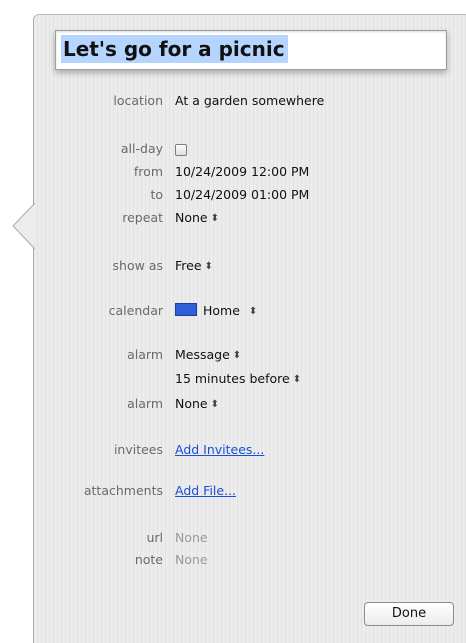  I want to click on calendar-value: Home, so click(221, 310).